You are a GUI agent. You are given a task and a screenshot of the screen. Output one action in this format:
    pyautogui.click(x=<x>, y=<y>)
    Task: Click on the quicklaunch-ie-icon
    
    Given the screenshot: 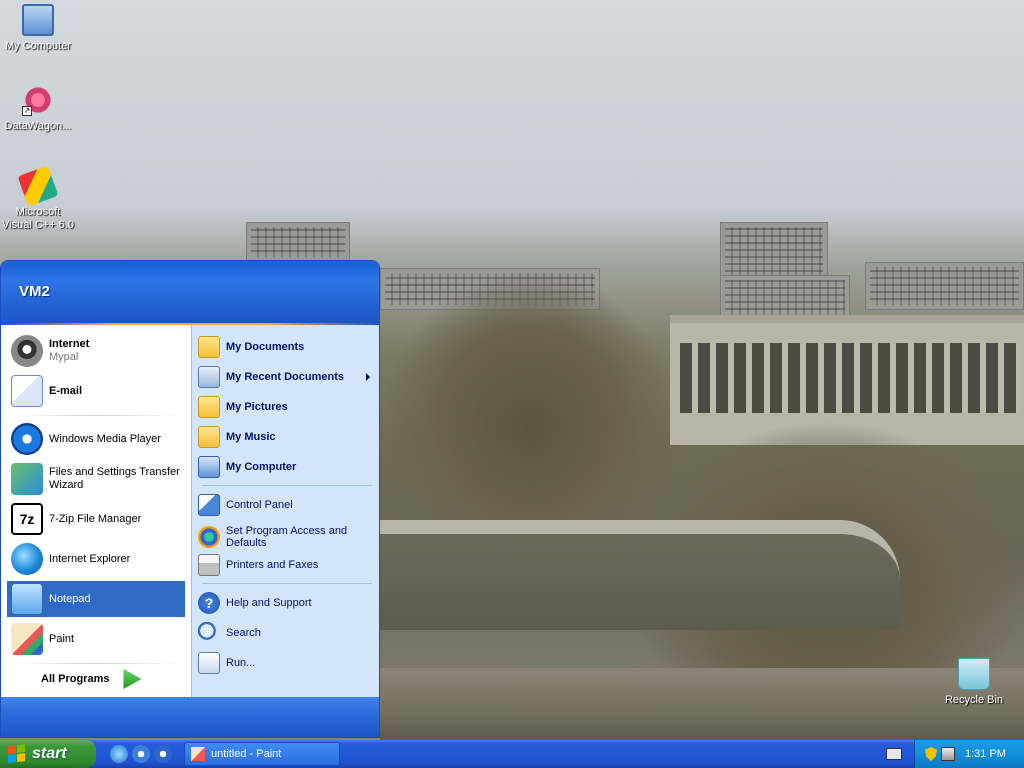 What is the action you would take?
    pyautogui.click(x=119, y=754)
    